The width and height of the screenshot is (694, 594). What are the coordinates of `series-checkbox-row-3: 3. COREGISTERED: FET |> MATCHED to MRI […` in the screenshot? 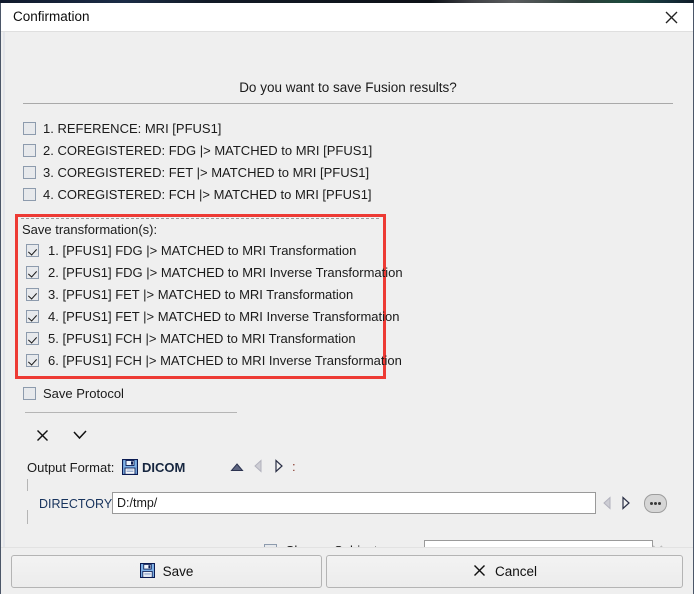 It's located at (196, 172).